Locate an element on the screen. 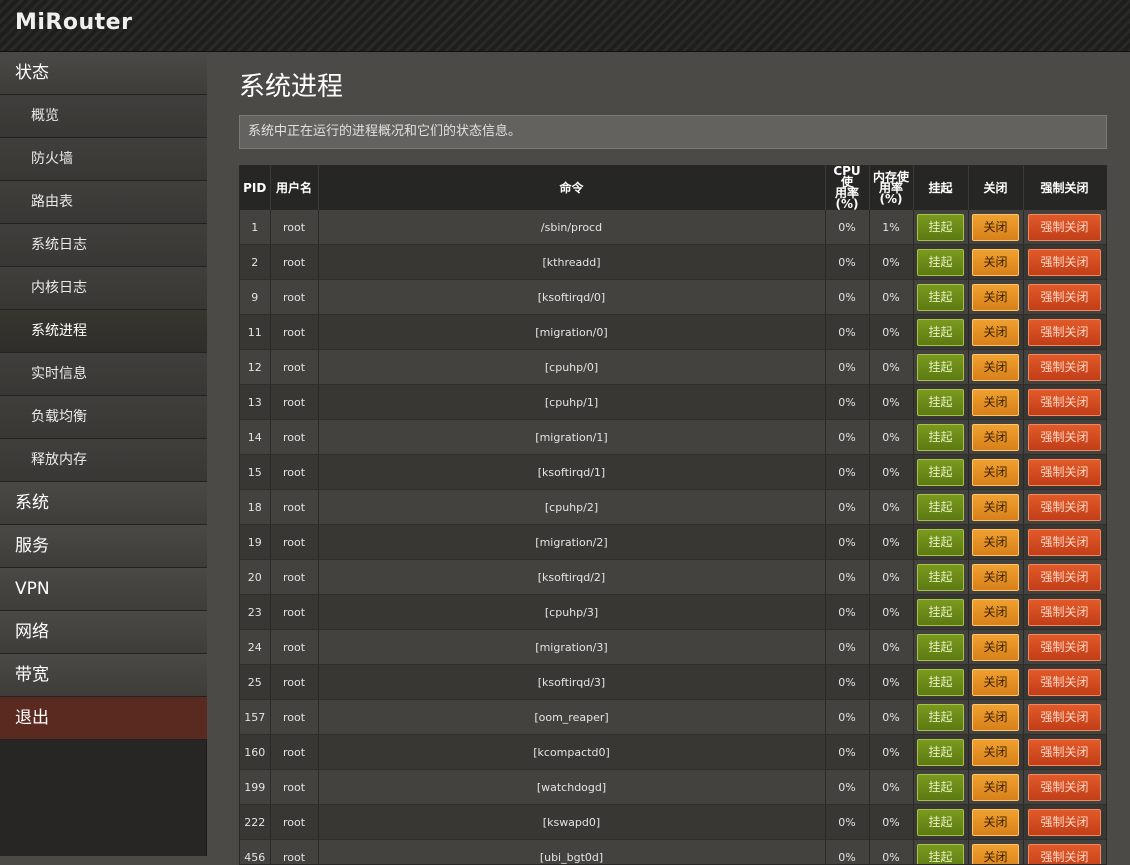 Image resolution: width=1130 pixels, height=865 pixels. nav-sub-syslog: 系统日志 is located at coordinates (103, 245).